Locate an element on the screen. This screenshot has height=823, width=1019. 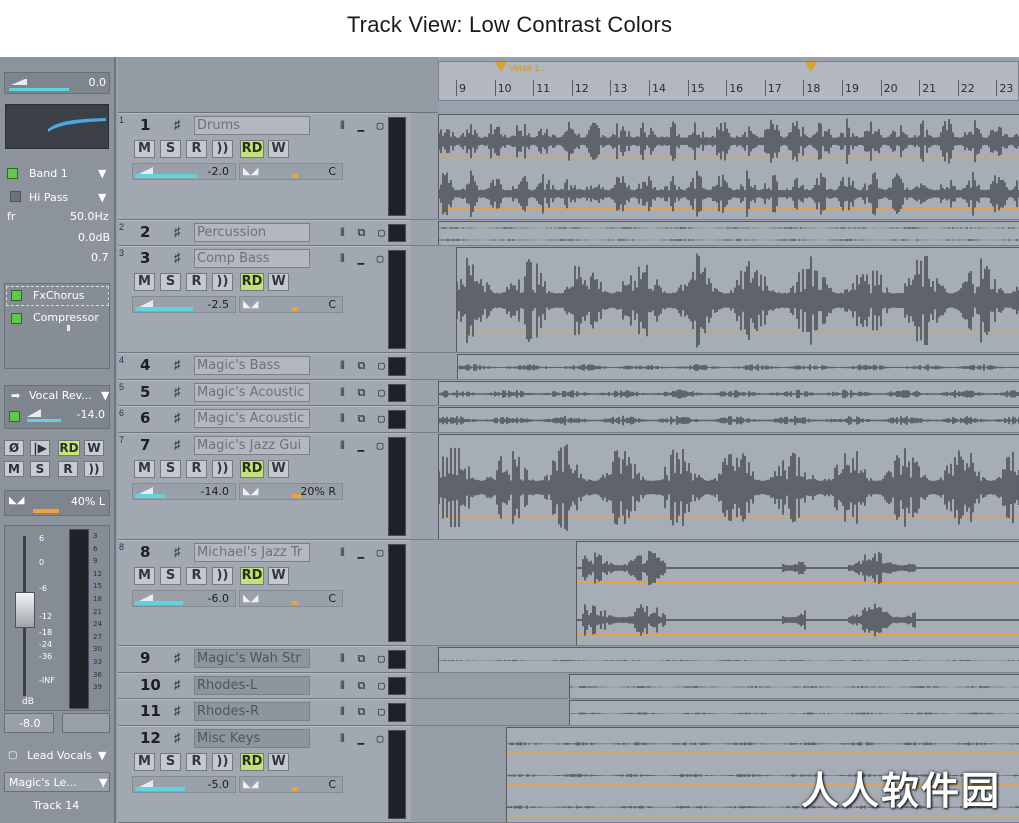
track-name: Drums is located at coordinates (252, 125).